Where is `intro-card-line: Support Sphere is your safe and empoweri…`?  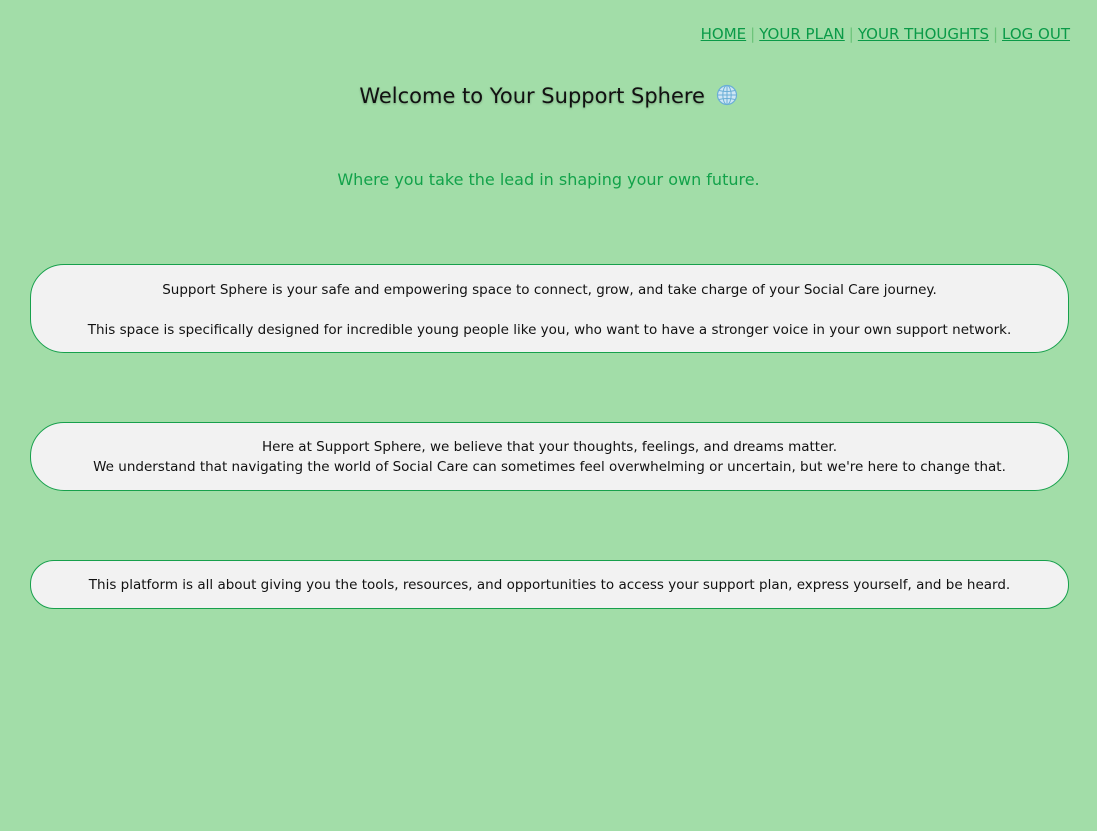
intro-card-line: Support Sphere is your safe and empoweri… is located at coordinates (549, 290).